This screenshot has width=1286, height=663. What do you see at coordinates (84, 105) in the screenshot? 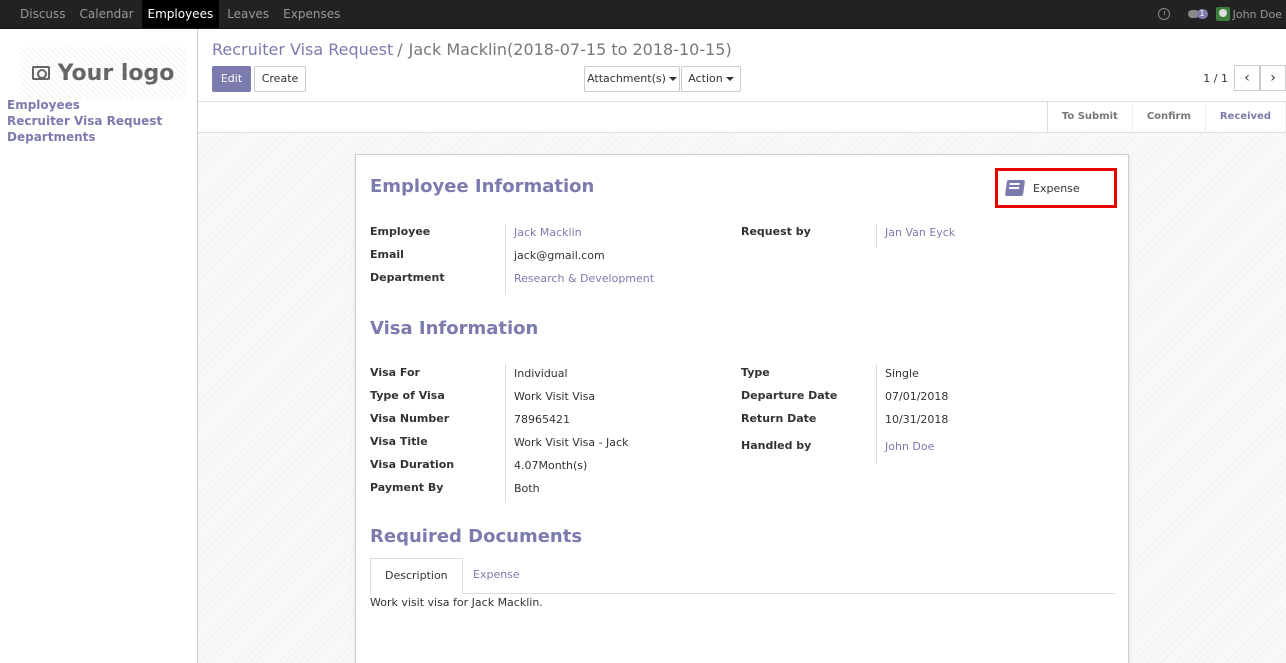
I see `sidebar-item-employees: Employees` at bounding box center [84, 105].